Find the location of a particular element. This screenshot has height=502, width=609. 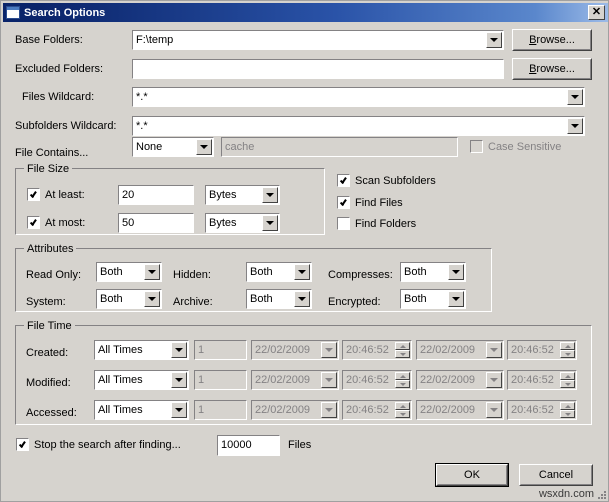

base-folders-combo: F:\temp is located at coordinates (318, 40).